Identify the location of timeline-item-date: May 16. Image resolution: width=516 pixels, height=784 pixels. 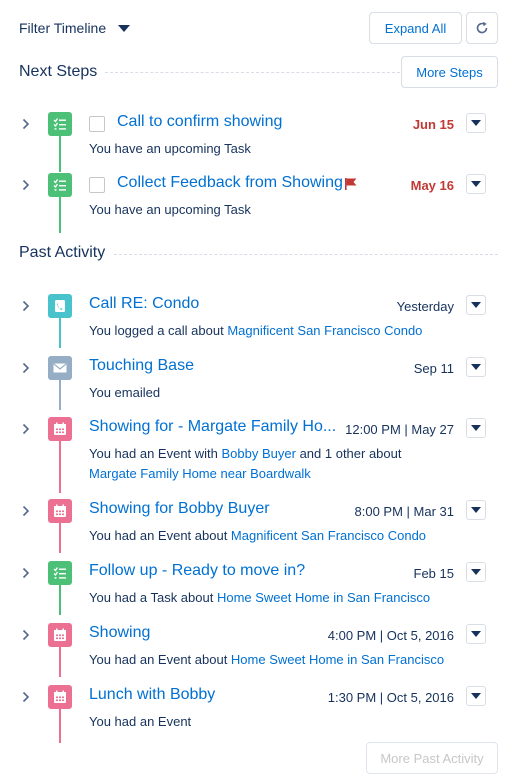
(432, 185).